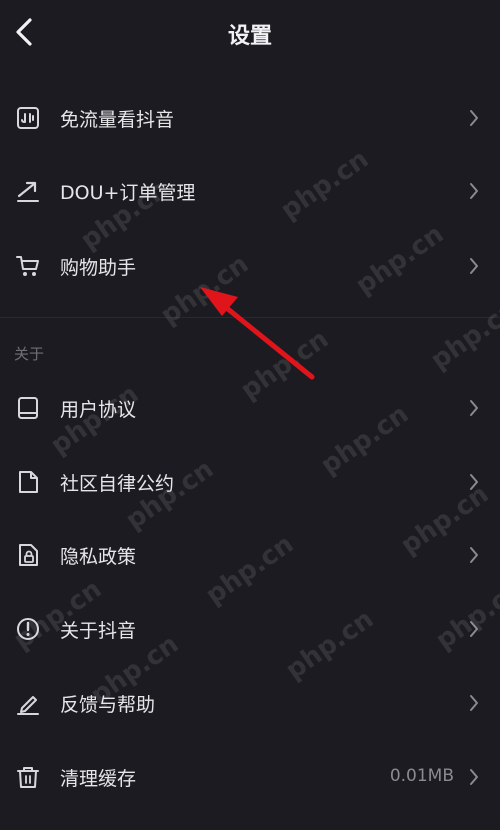 This screenshot has height=830, width=500. What do you see at coordinates (250, 482) in the screenshot?
I see `menu-item-community-guidelines: 社区自律公约` at bounding box center [250, 482].